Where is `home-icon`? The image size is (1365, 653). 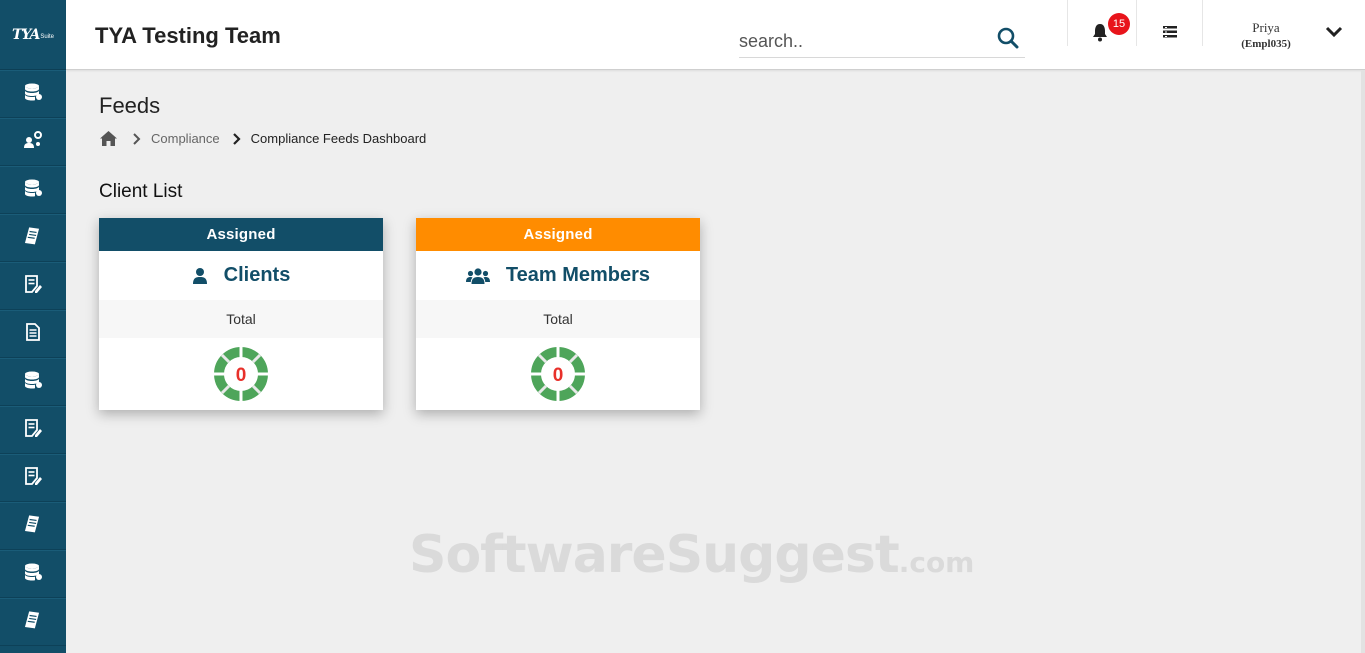
home-icon is located at coordinates (108, 138).